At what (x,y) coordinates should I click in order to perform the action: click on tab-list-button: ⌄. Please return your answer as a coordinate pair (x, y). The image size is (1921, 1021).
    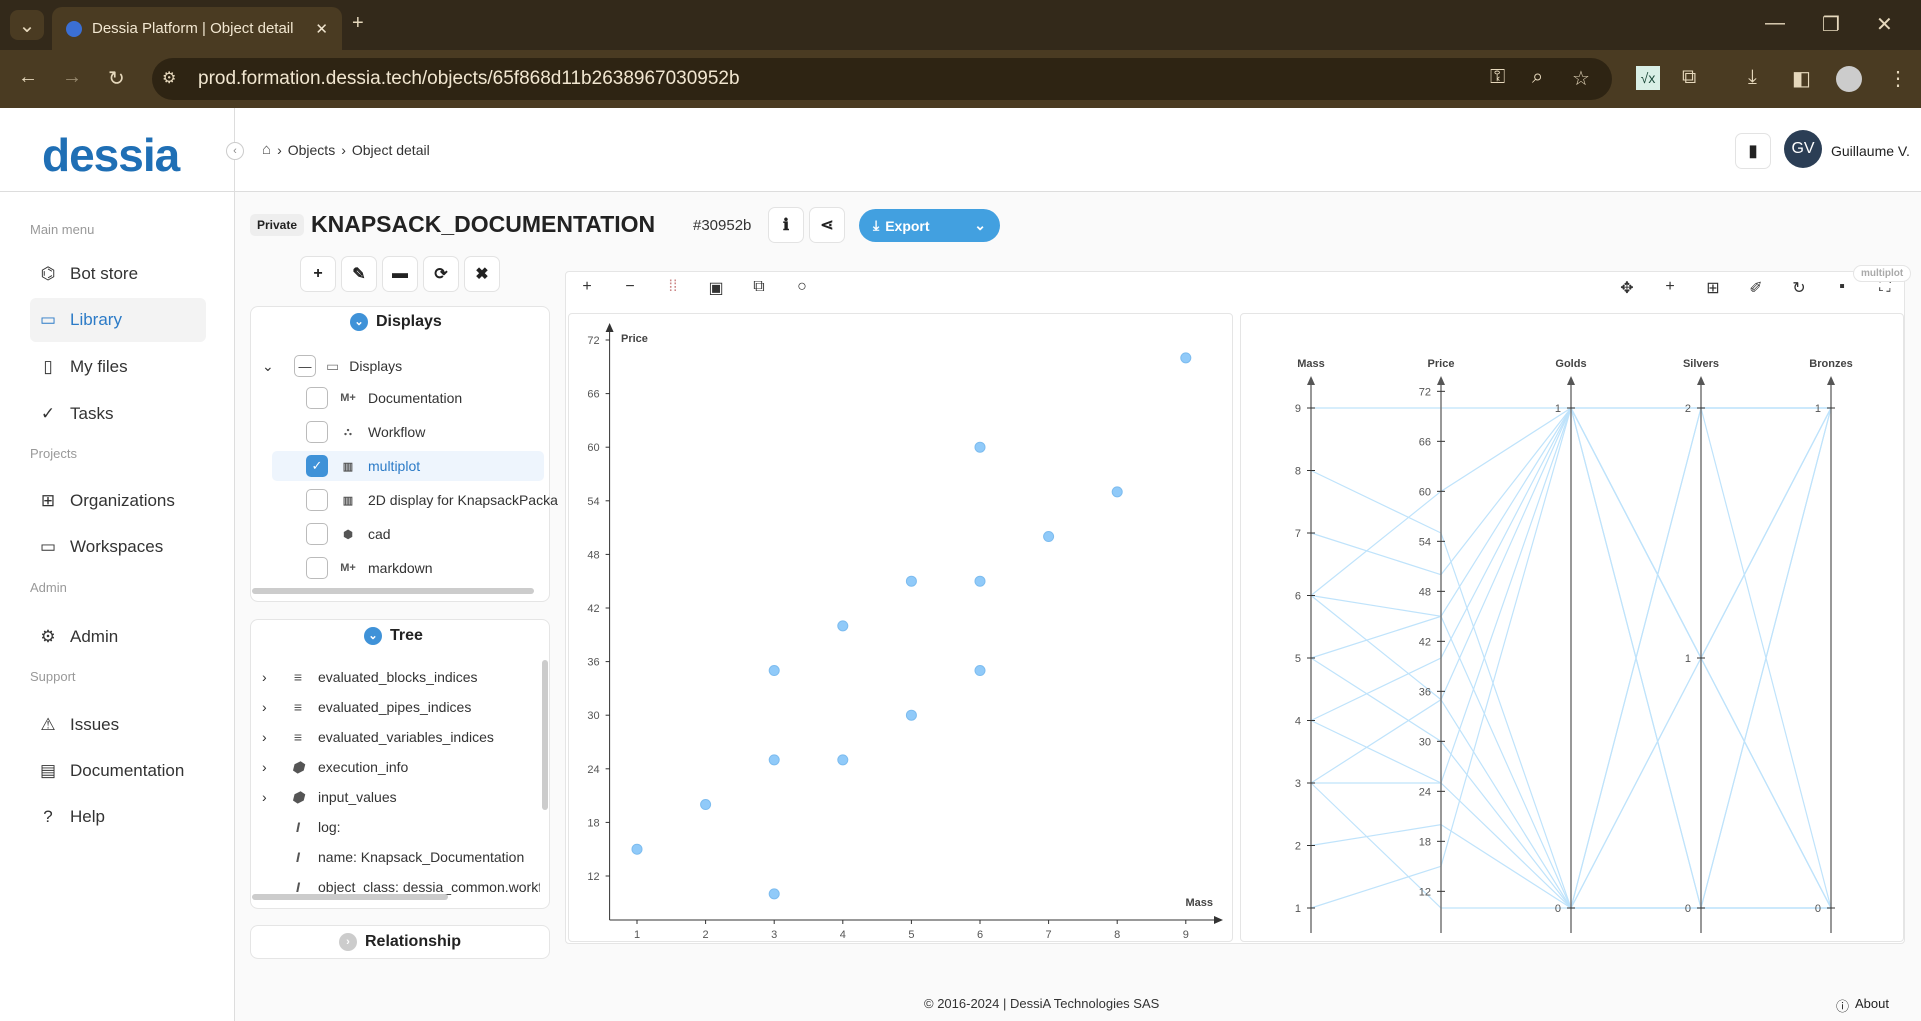
    Looking at the image, I should click on (27, 25).